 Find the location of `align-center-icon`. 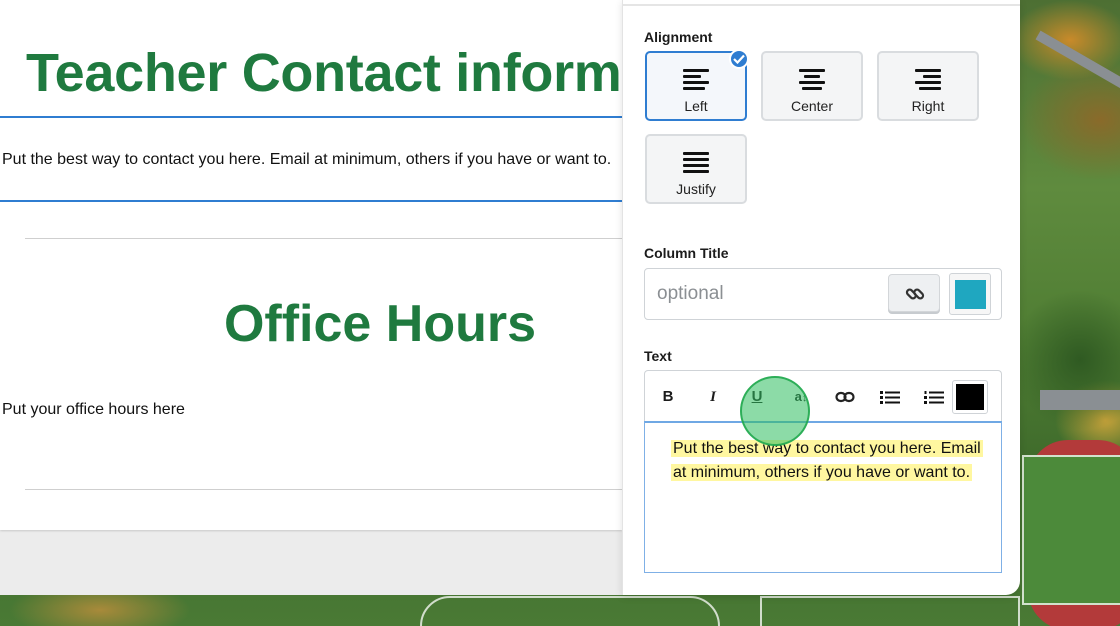

align-center-icon is located at coordinates (812, 80).